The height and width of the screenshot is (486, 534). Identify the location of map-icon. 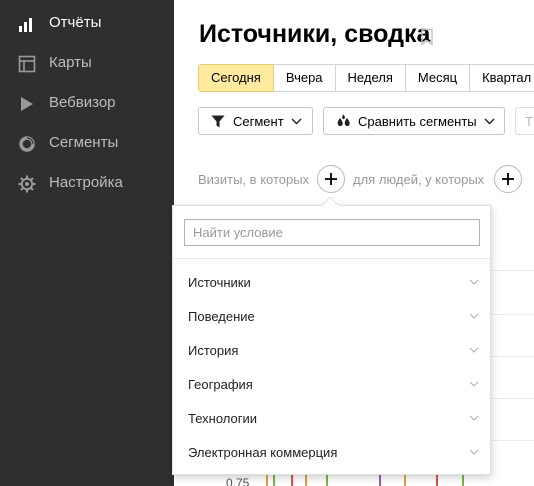
(27, 64).